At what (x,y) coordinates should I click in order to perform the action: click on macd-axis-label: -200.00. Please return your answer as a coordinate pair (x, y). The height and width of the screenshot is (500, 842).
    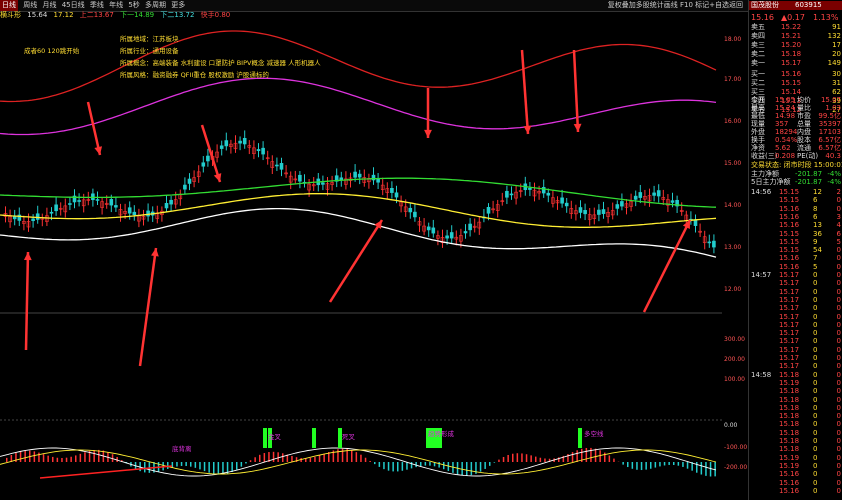
    Looking at the image, I should click on (736, 467).